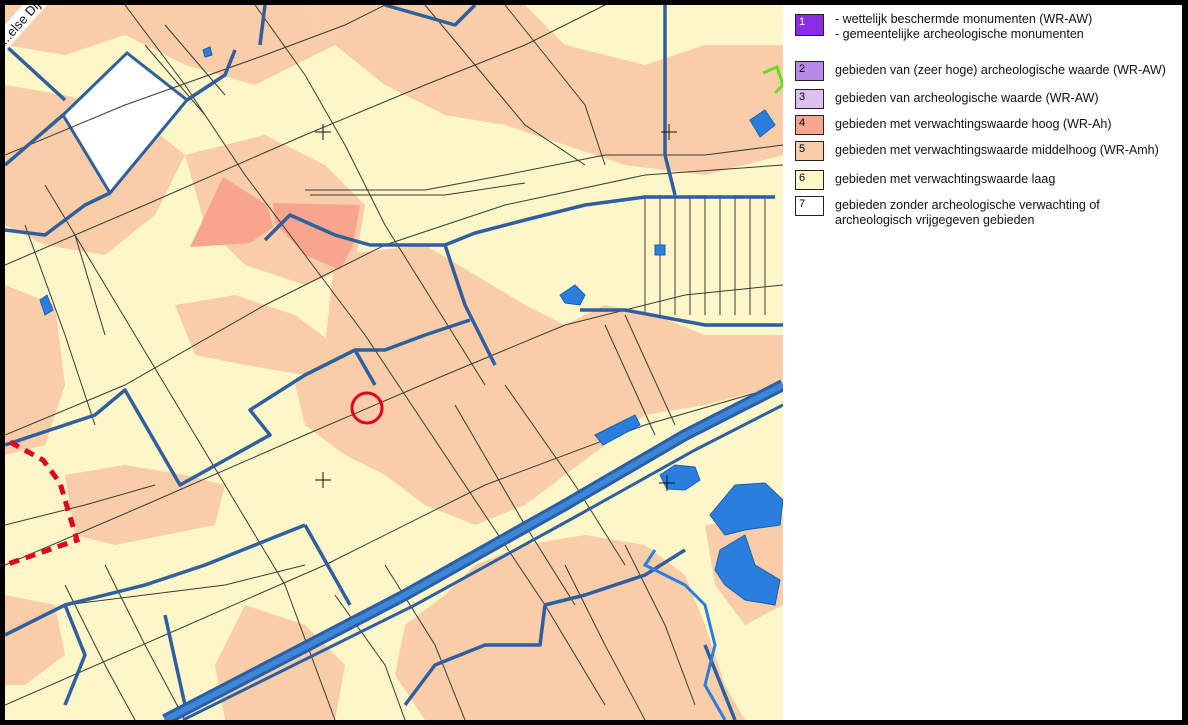  What do you see at coordinates (935, 220) in the screenshot?
I see `legend-label-7b: archeologisch vrijgegeven gebieden` at bounding box center [935, 220].